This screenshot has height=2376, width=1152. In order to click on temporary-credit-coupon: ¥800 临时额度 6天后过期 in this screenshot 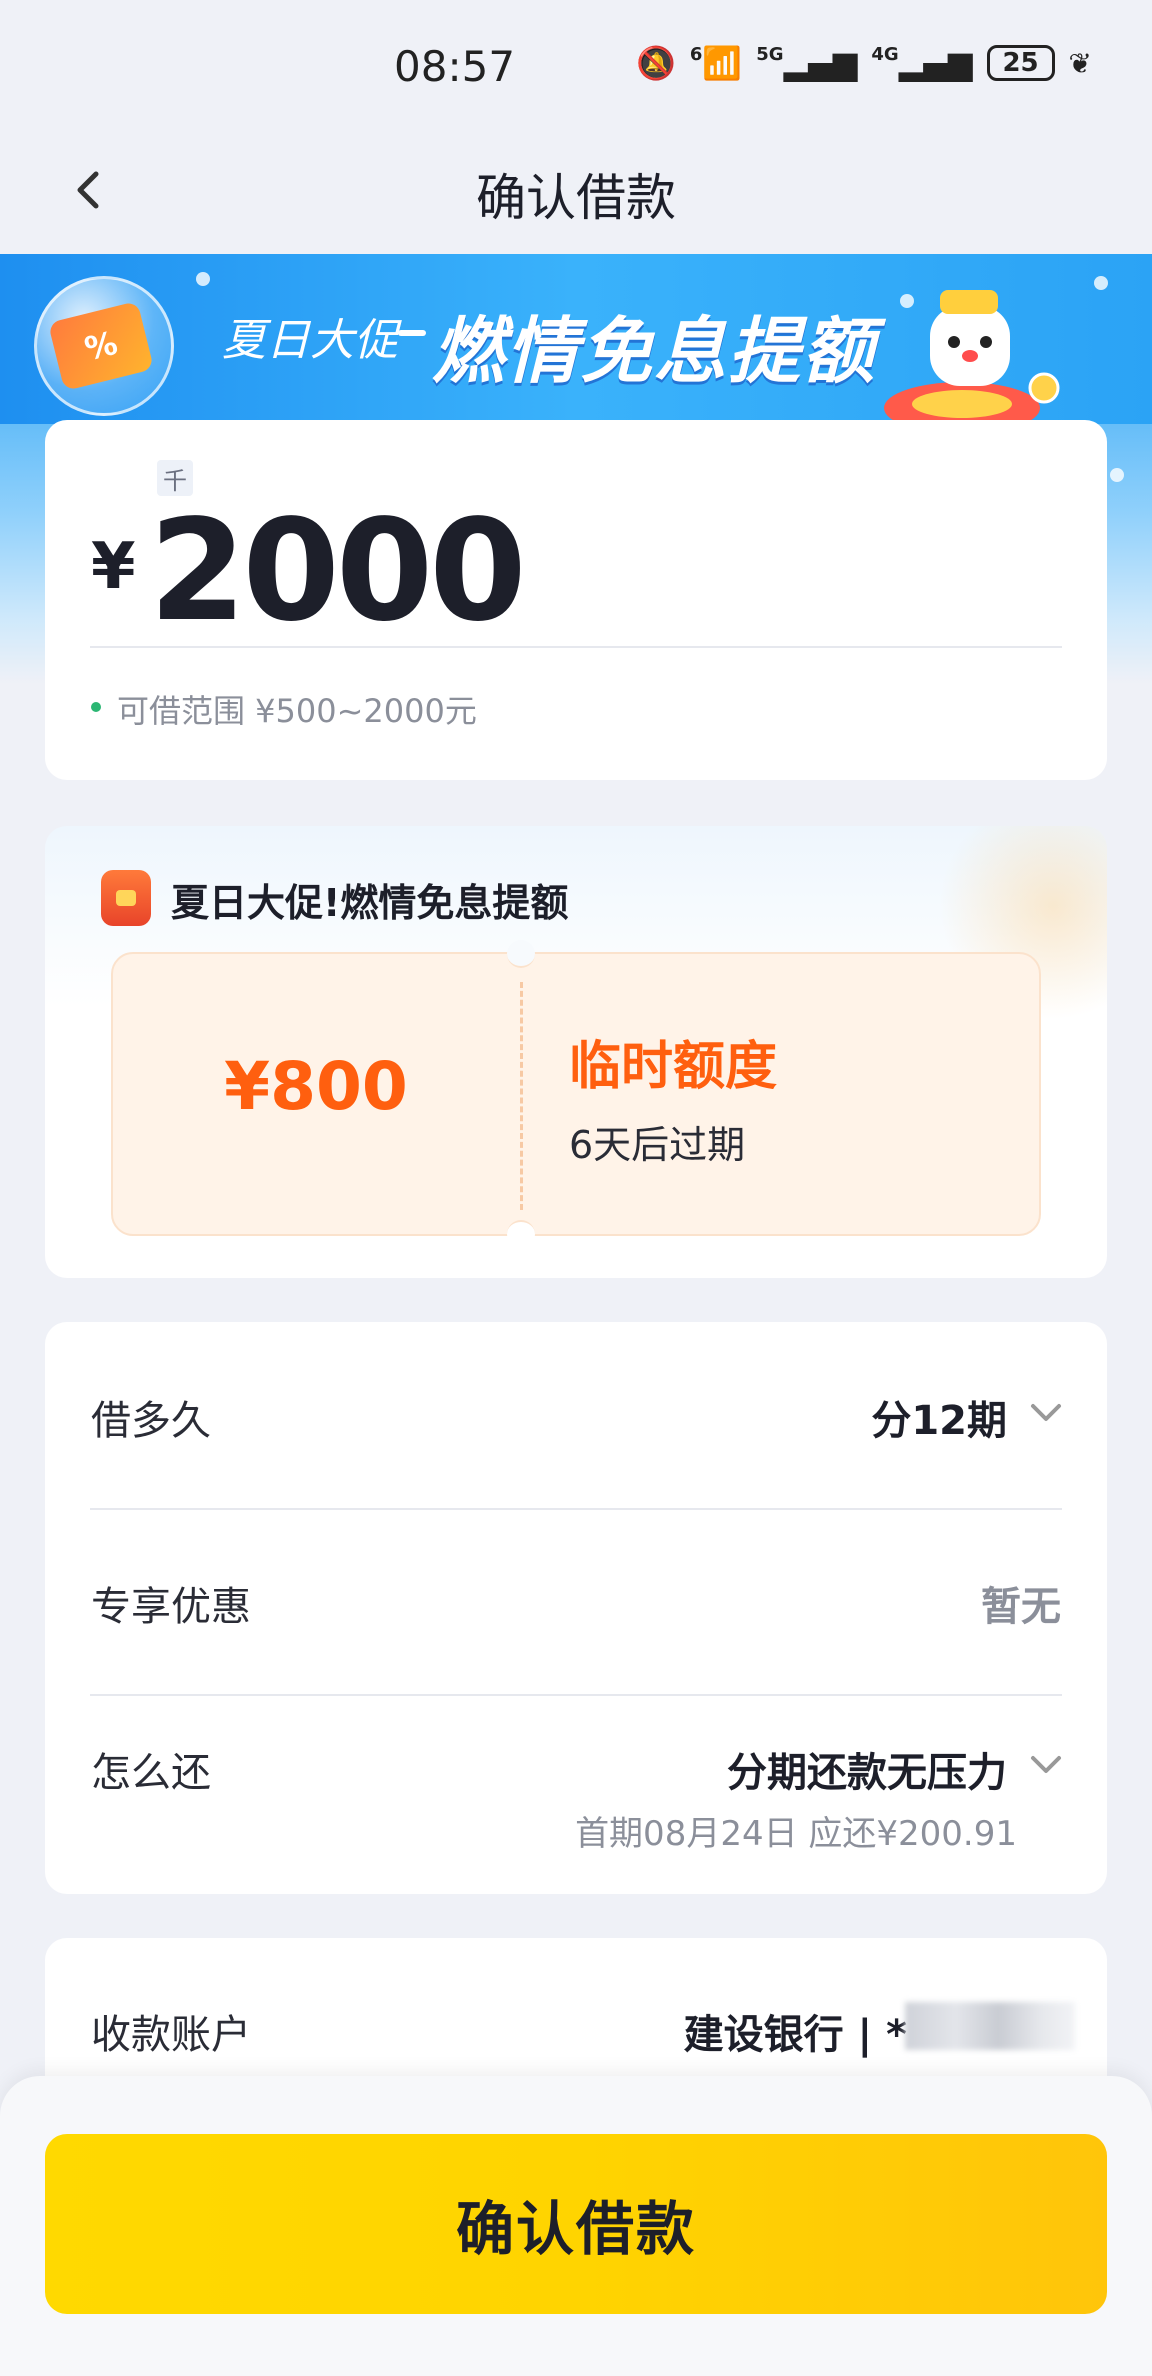, I will do `click(576, 1094)`.